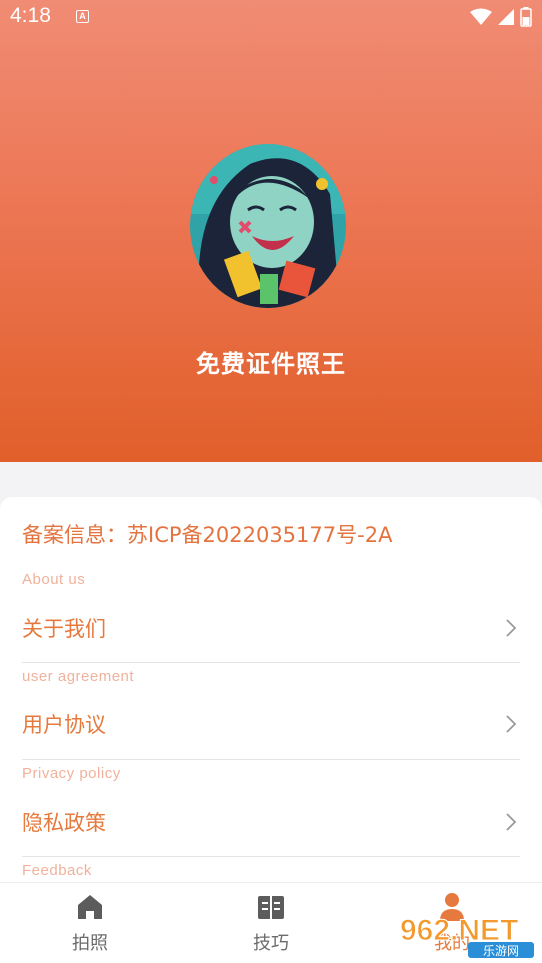 Image resolution: width=542 pixels, height=963 pixels. What do you see at coordinates (54, 579) in the screenshot?
I see `section-sub-about: About us` at bounding box center [54, 579].